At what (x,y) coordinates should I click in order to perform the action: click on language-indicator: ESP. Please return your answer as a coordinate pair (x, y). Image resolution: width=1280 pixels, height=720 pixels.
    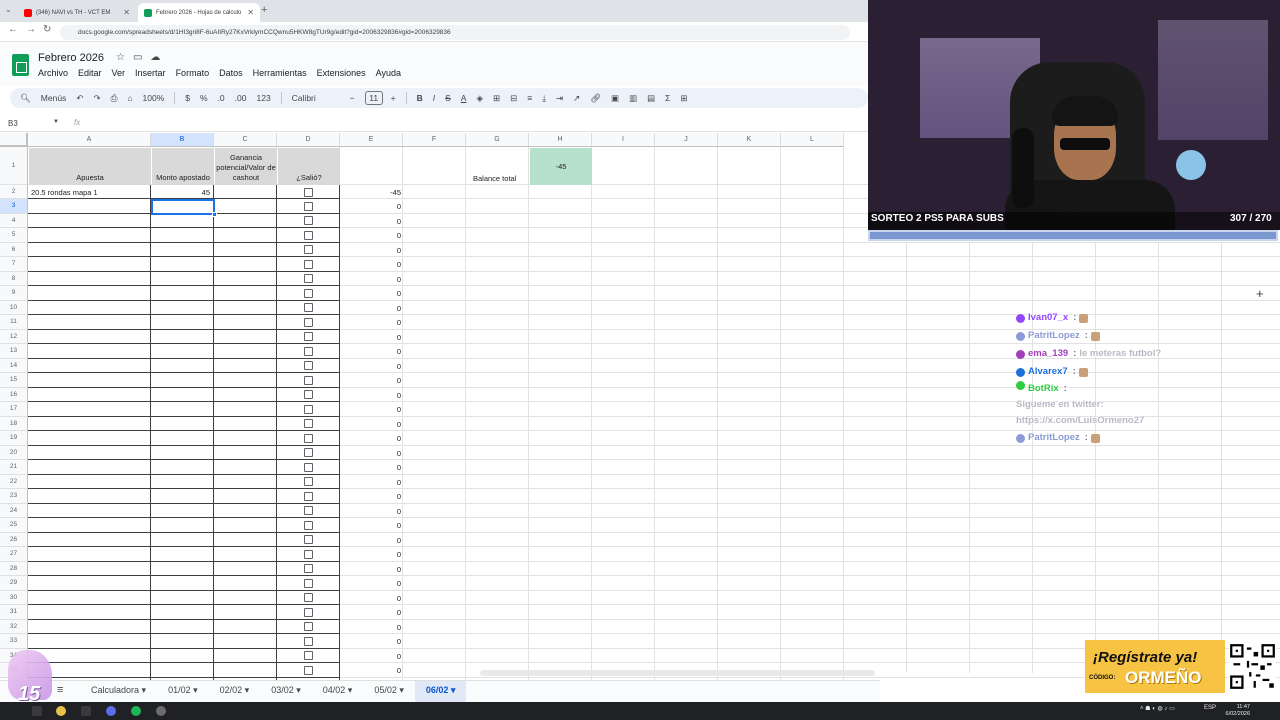
    Looking at the image, I should click on (1210, 708).